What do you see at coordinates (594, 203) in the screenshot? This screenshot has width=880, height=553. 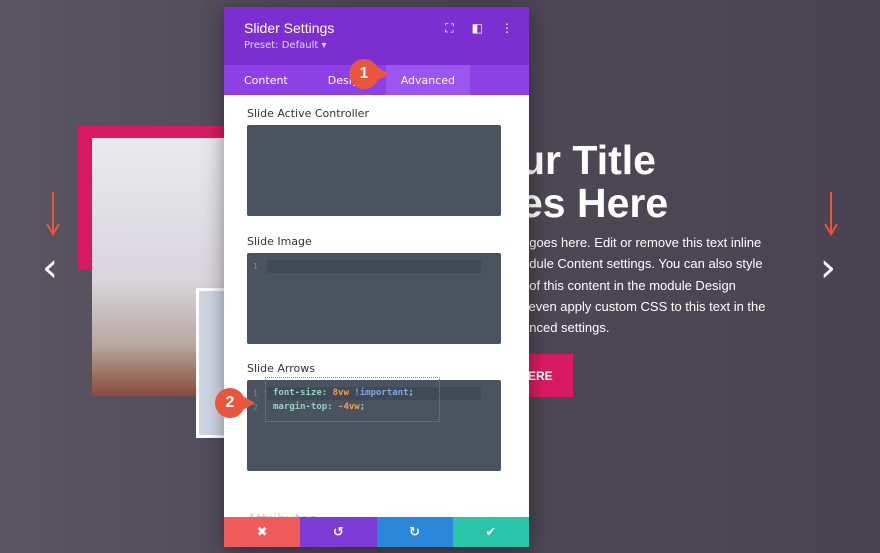 I see `title-line: es Here` at bounding box center [594, 203].